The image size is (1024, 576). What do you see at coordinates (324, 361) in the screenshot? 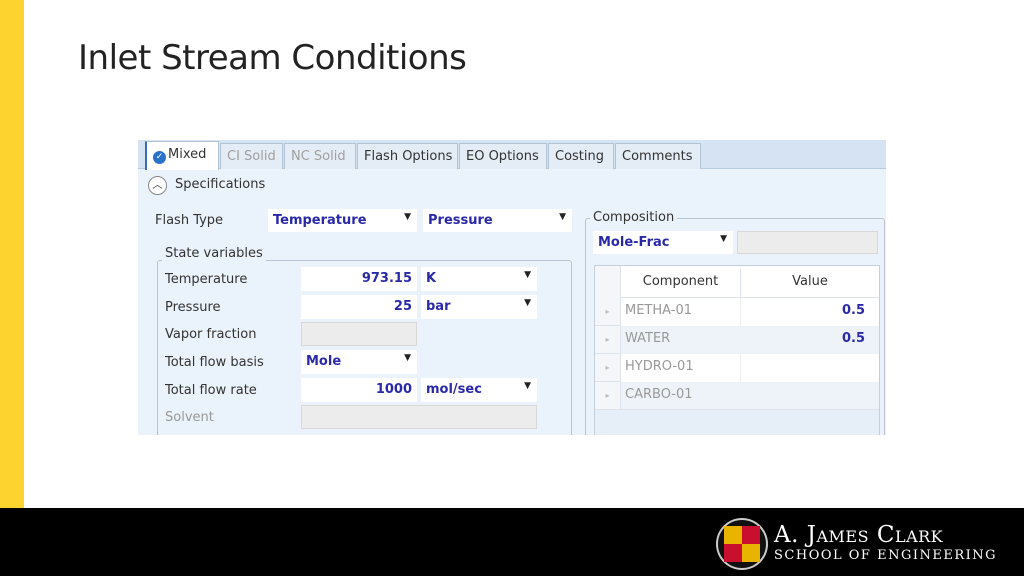
I see `dropdown-value: Mole` at bounding box center [324, 361].